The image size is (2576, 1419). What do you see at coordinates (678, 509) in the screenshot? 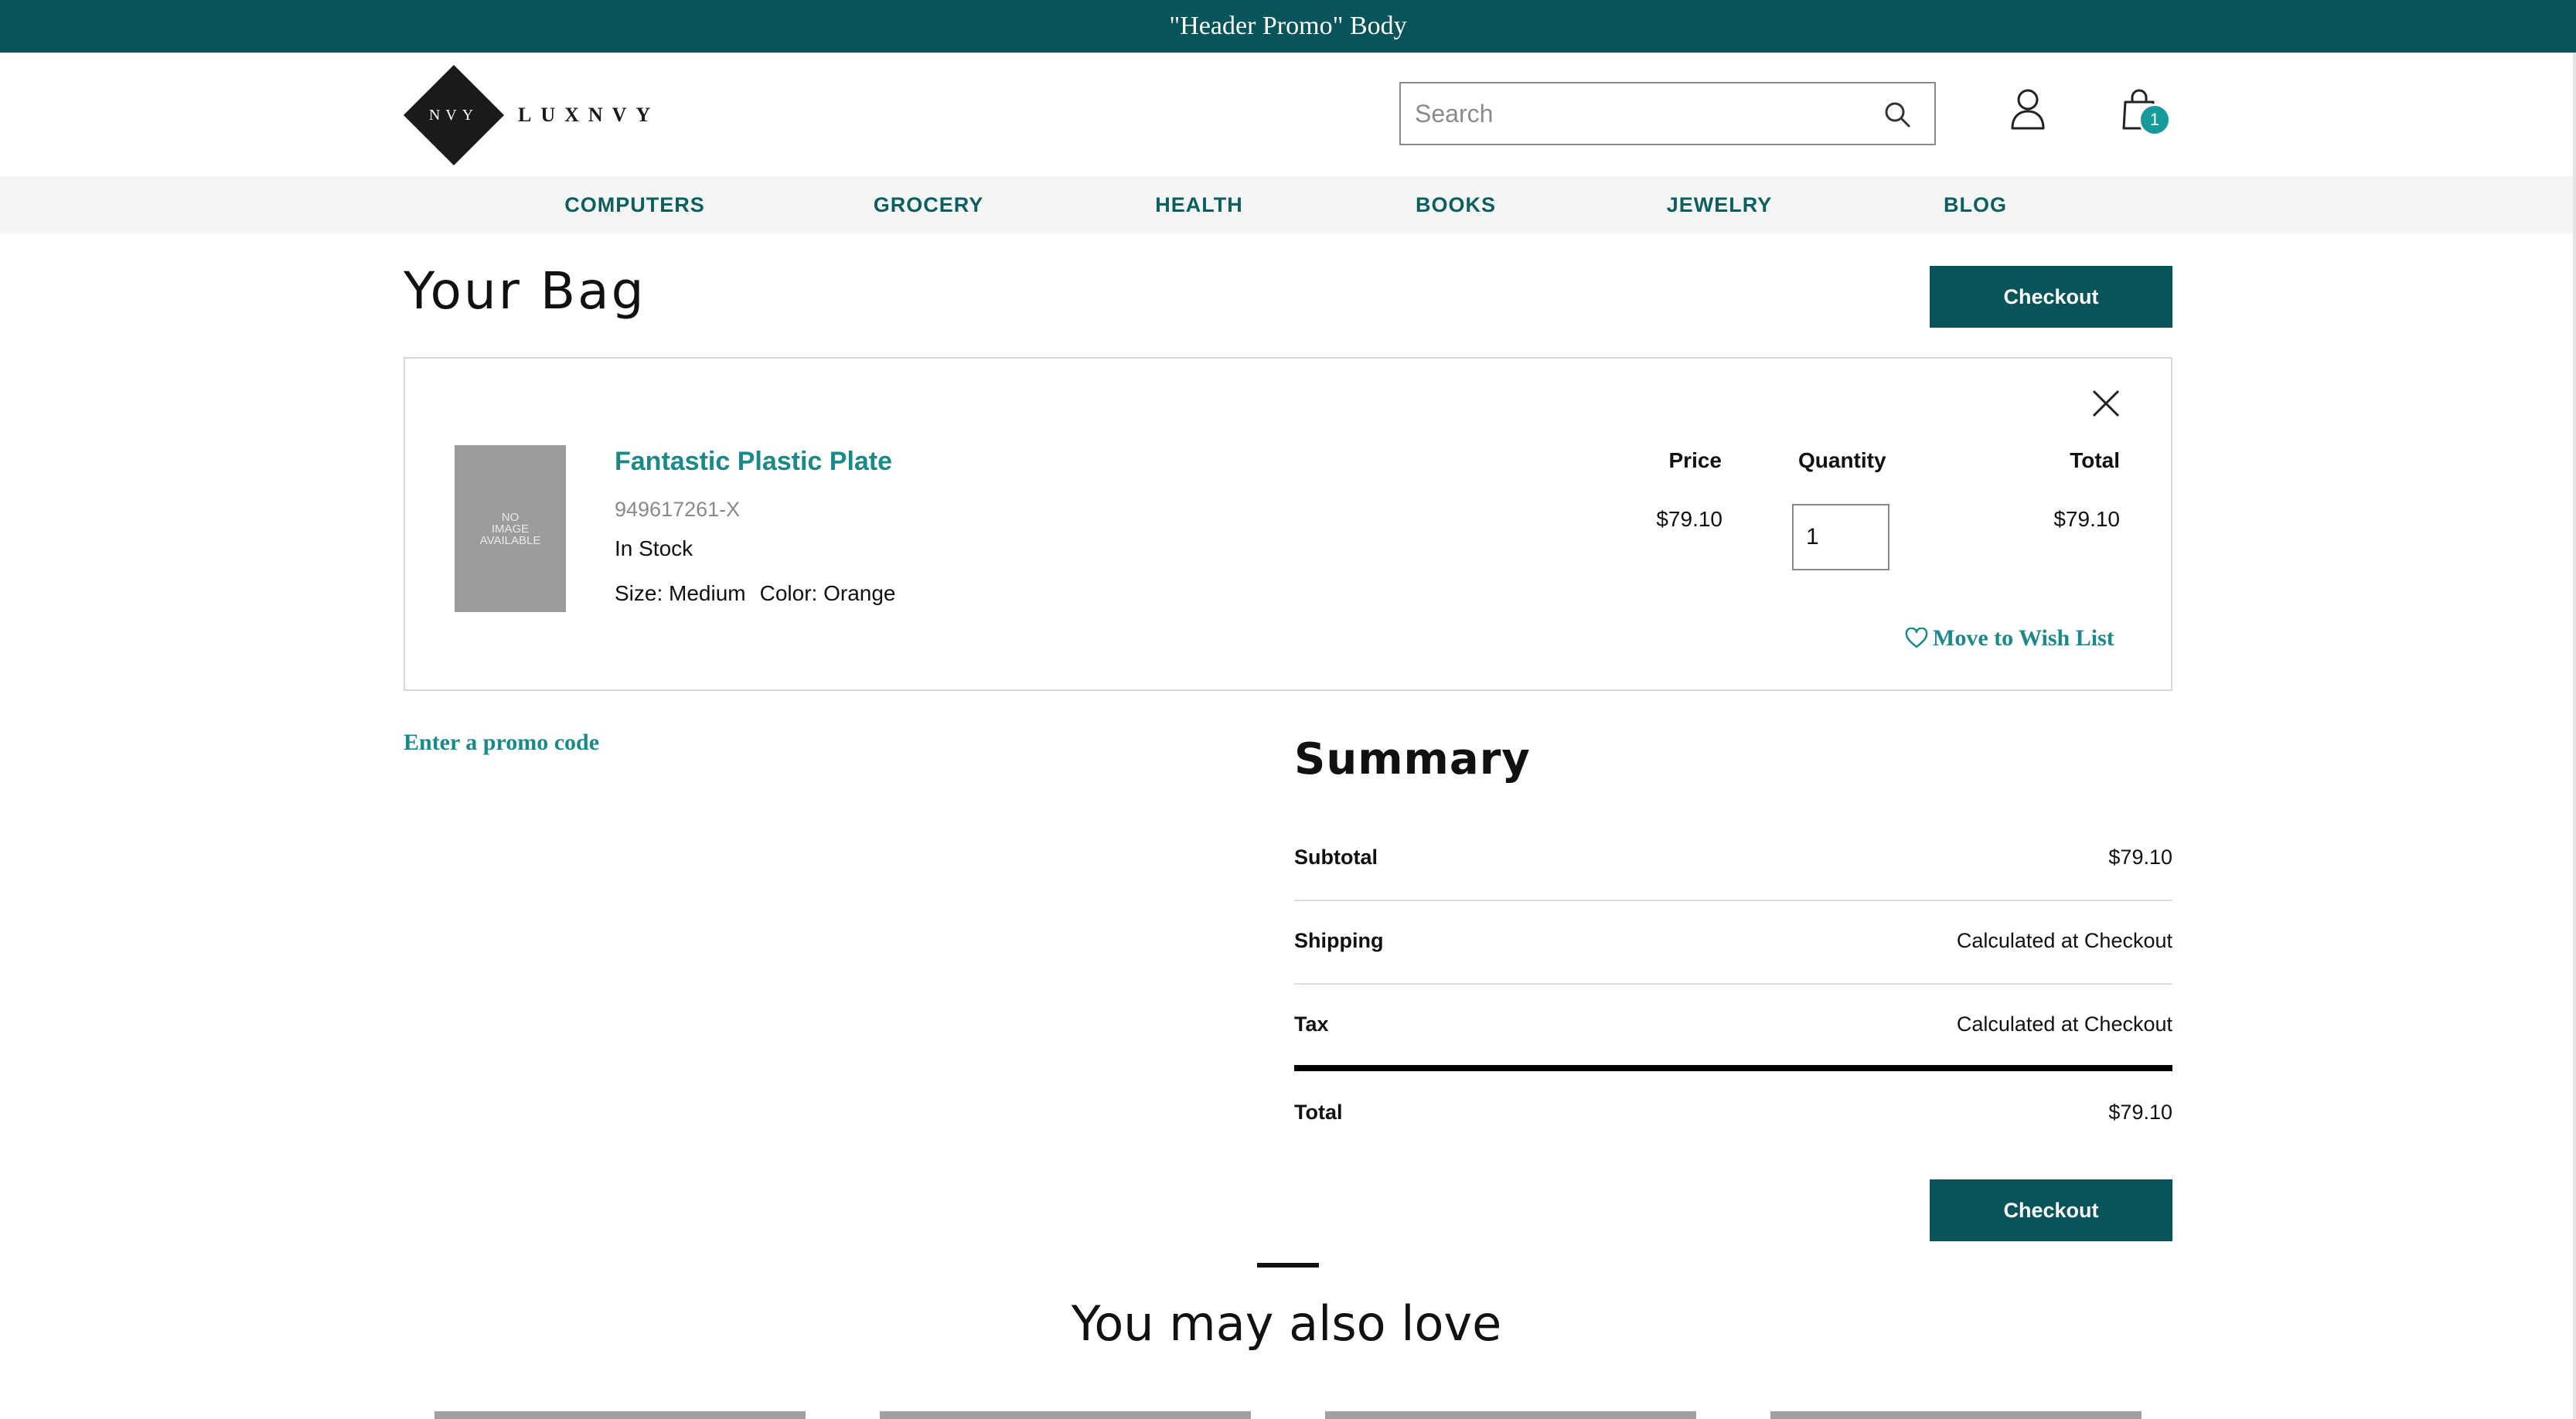
I see `product-sku: 949617261-X` at bounding box center [678, 509].